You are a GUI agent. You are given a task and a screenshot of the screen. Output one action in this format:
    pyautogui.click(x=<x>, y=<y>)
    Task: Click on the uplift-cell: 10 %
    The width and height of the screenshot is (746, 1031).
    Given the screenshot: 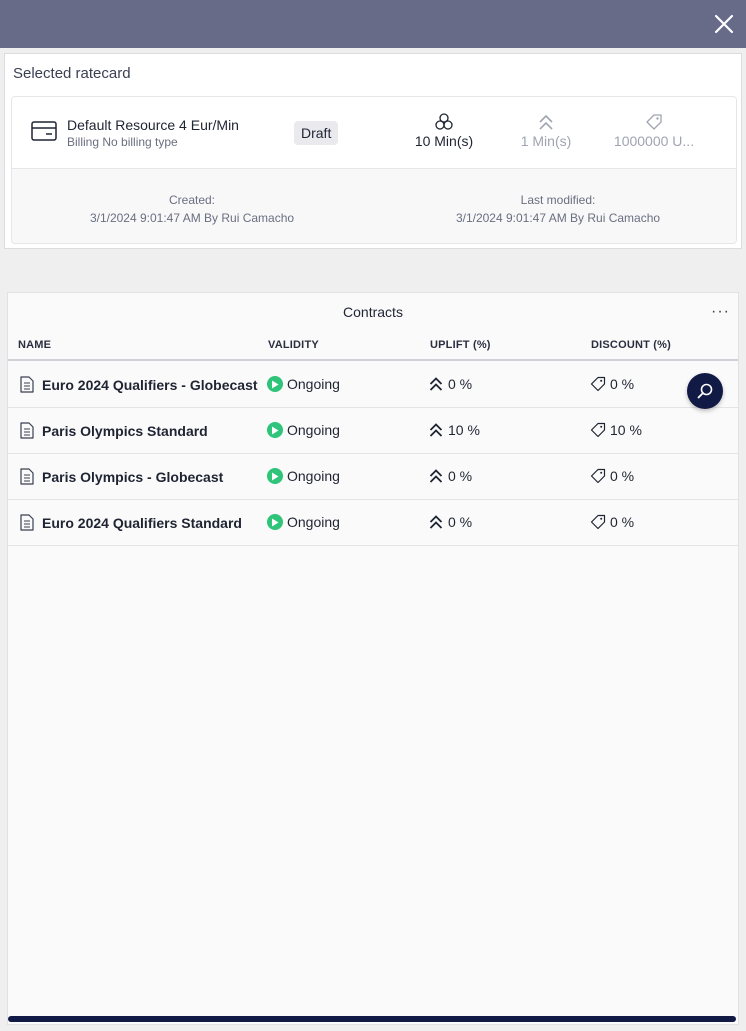 What is the action you would take?
    pyautogui.click(x=454, y=430)
    